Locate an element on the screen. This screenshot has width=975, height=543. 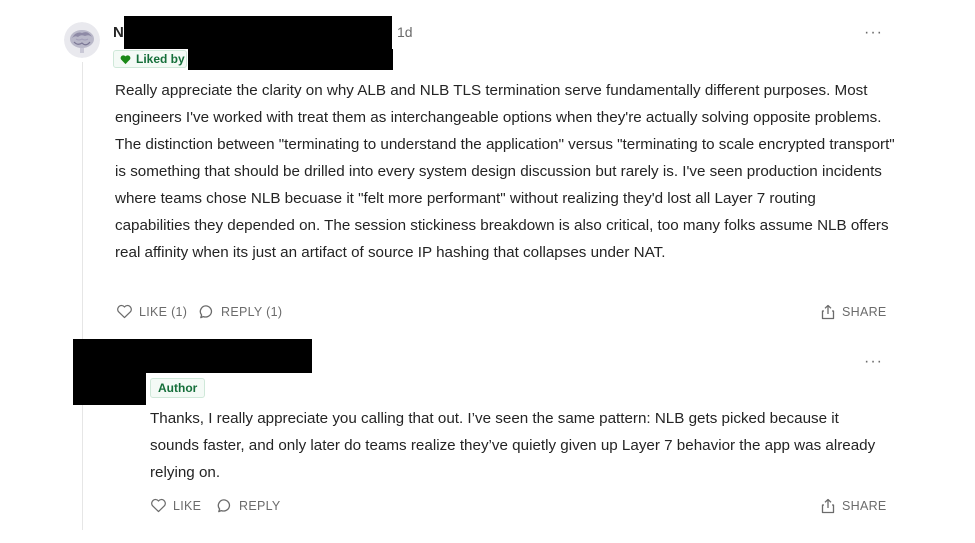
commenter-name: N is located at coordinates (118, 32).